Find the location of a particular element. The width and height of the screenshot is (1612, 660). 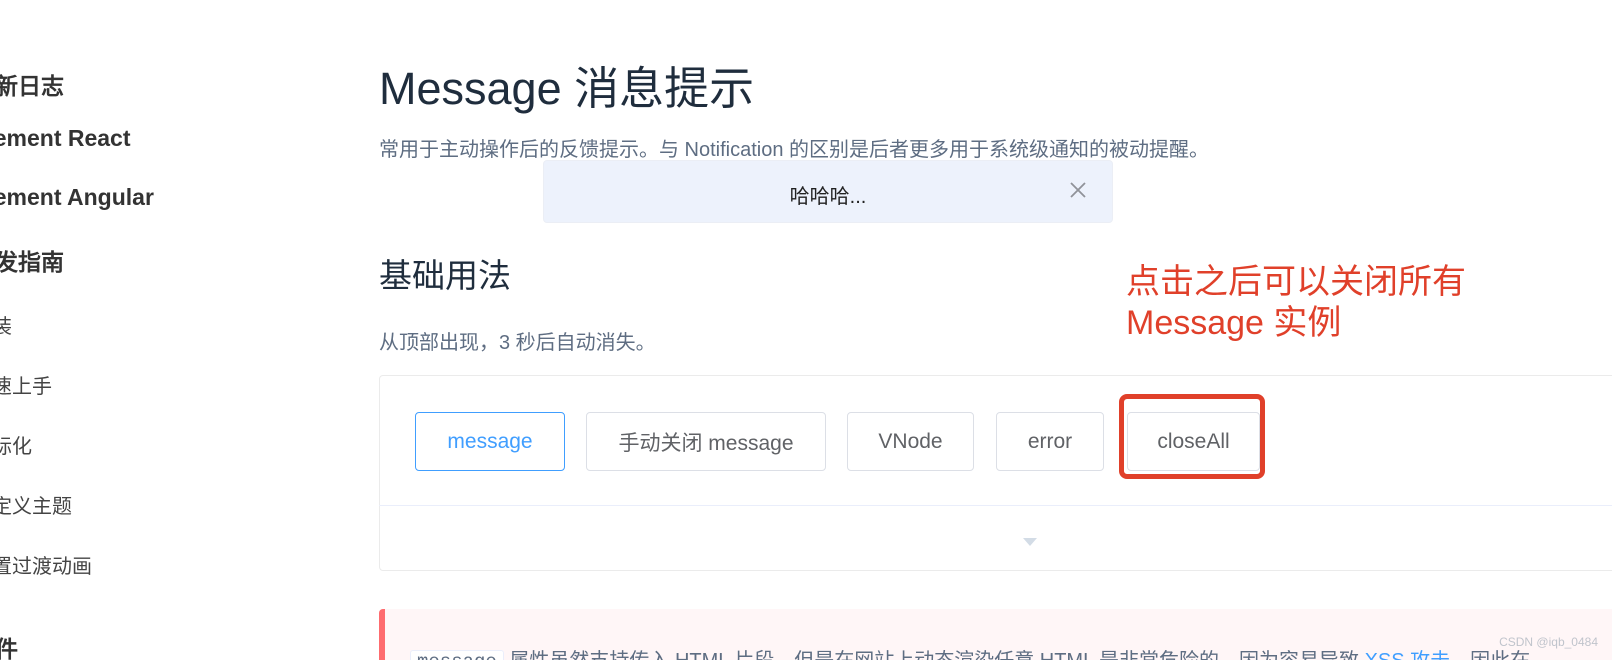

sidebar-item-i18n: 国际化 is located at coordinates (16, 444).